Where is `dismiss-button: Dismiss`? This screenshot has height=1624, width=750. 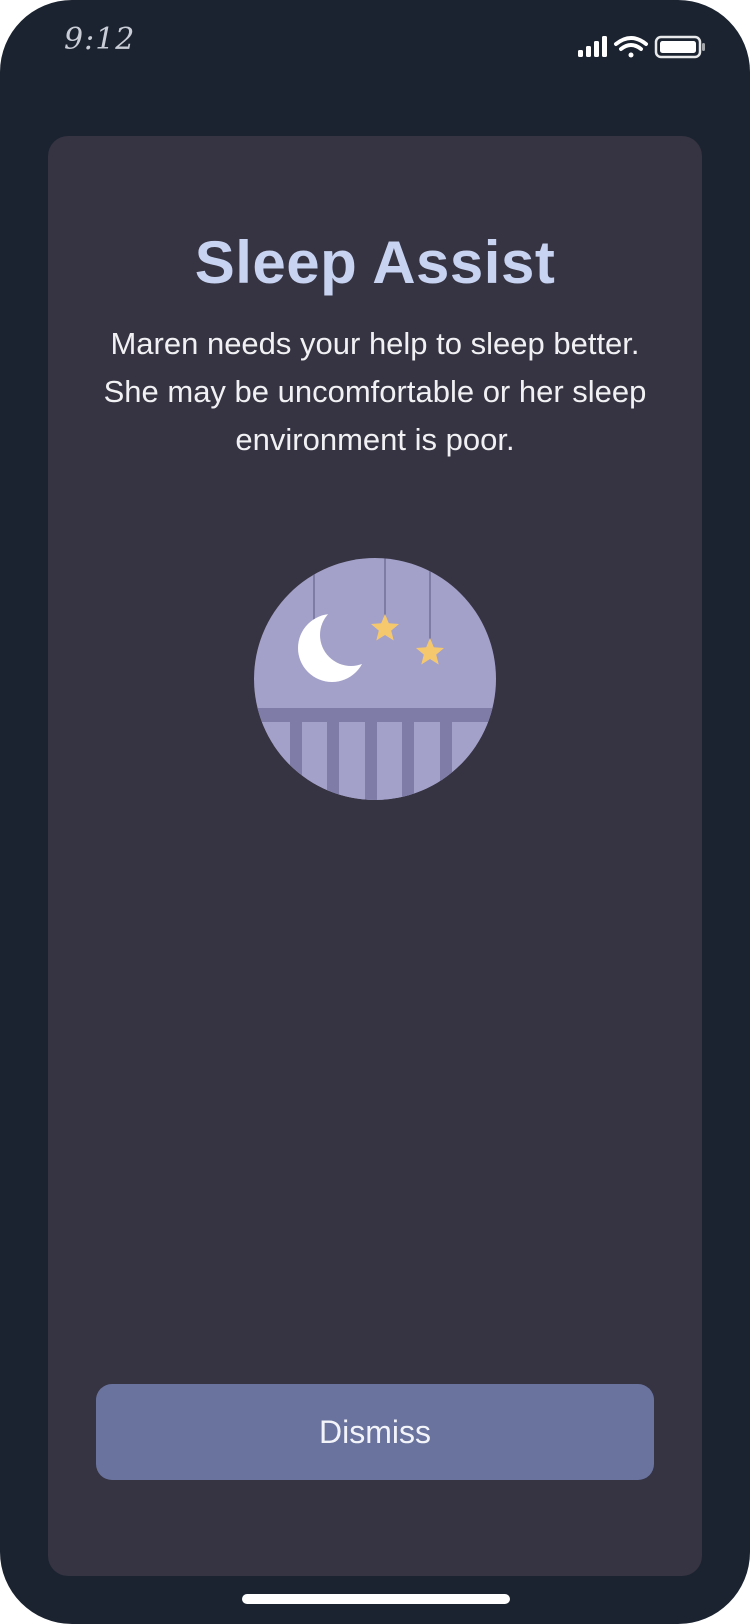 dismiss-button: Dismiss is located at coordinates (375, 1432).